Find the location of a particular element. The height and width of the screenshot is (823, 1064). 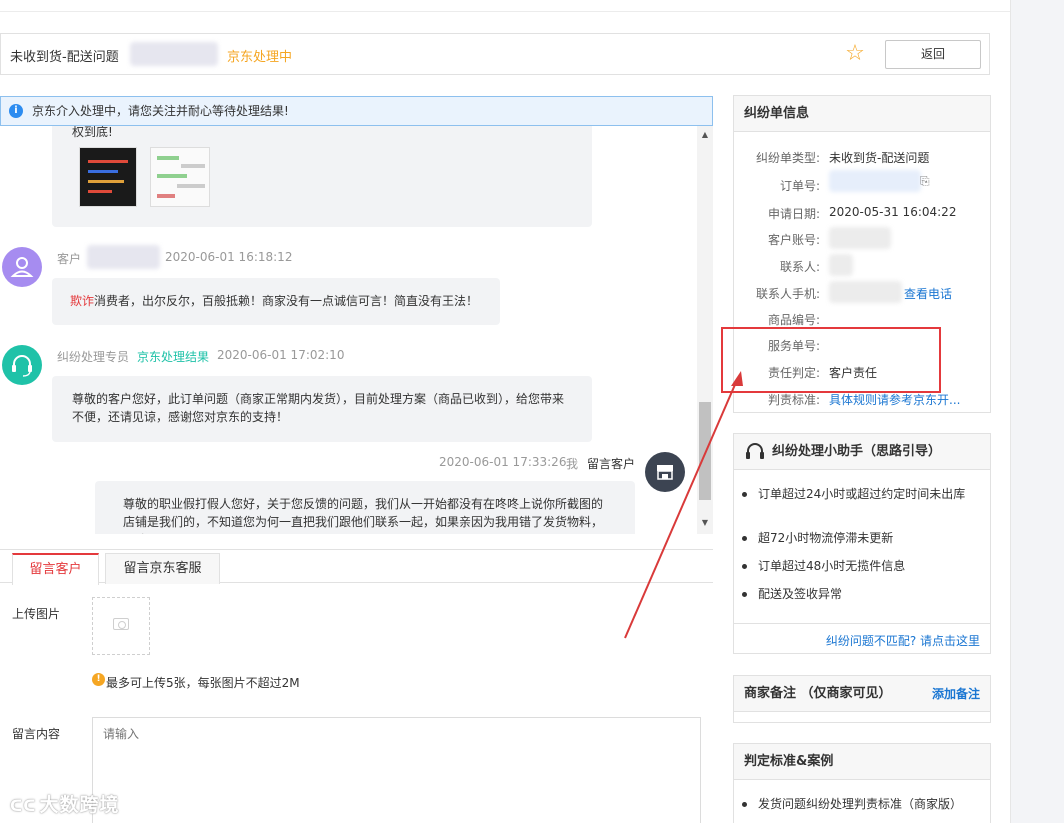

user-icon is located at coordinates (22, 267).